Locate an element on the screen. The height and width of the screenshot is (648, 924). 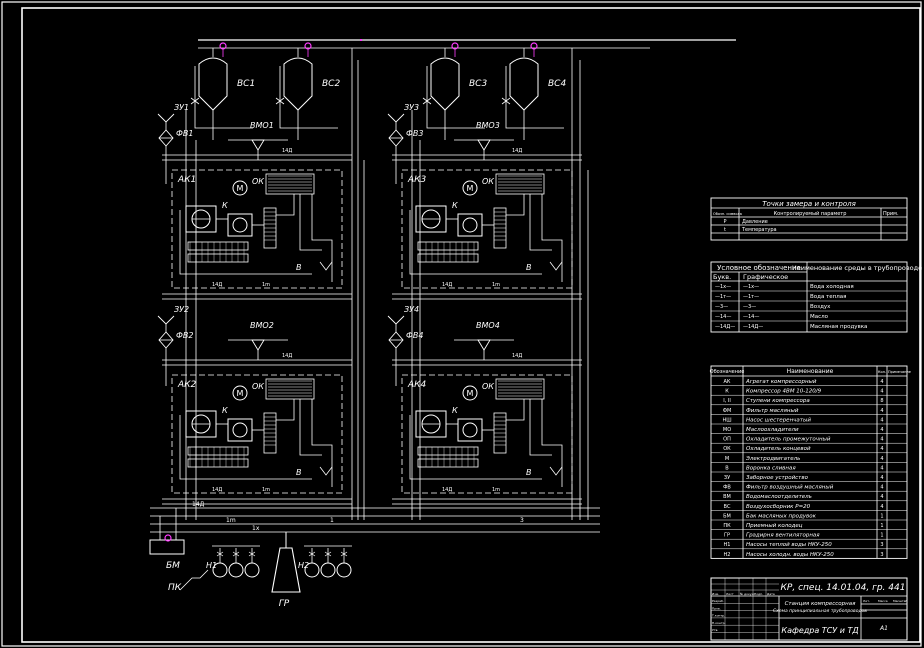
signature-label: Дата is located at coordinates (771, 594).